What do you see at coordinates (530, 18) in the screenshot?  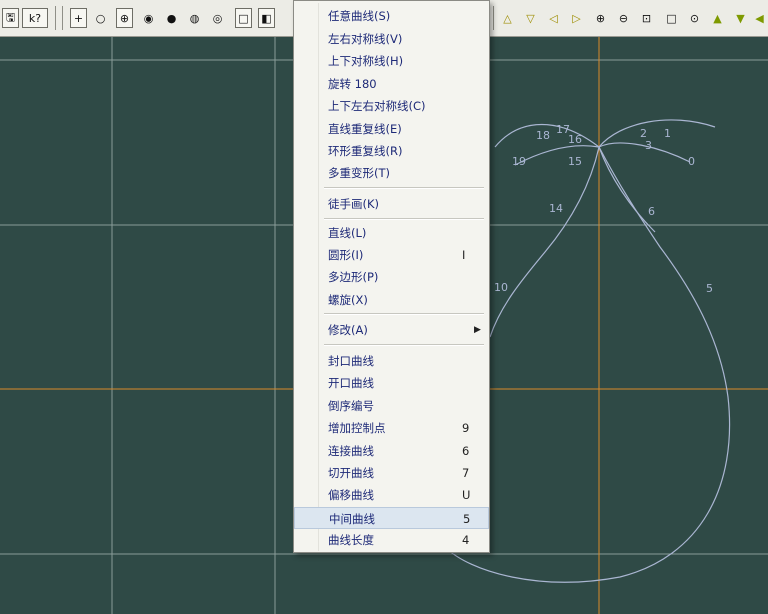 I see `arrow-down-icon: ▽` at bounding box center [530, 18].